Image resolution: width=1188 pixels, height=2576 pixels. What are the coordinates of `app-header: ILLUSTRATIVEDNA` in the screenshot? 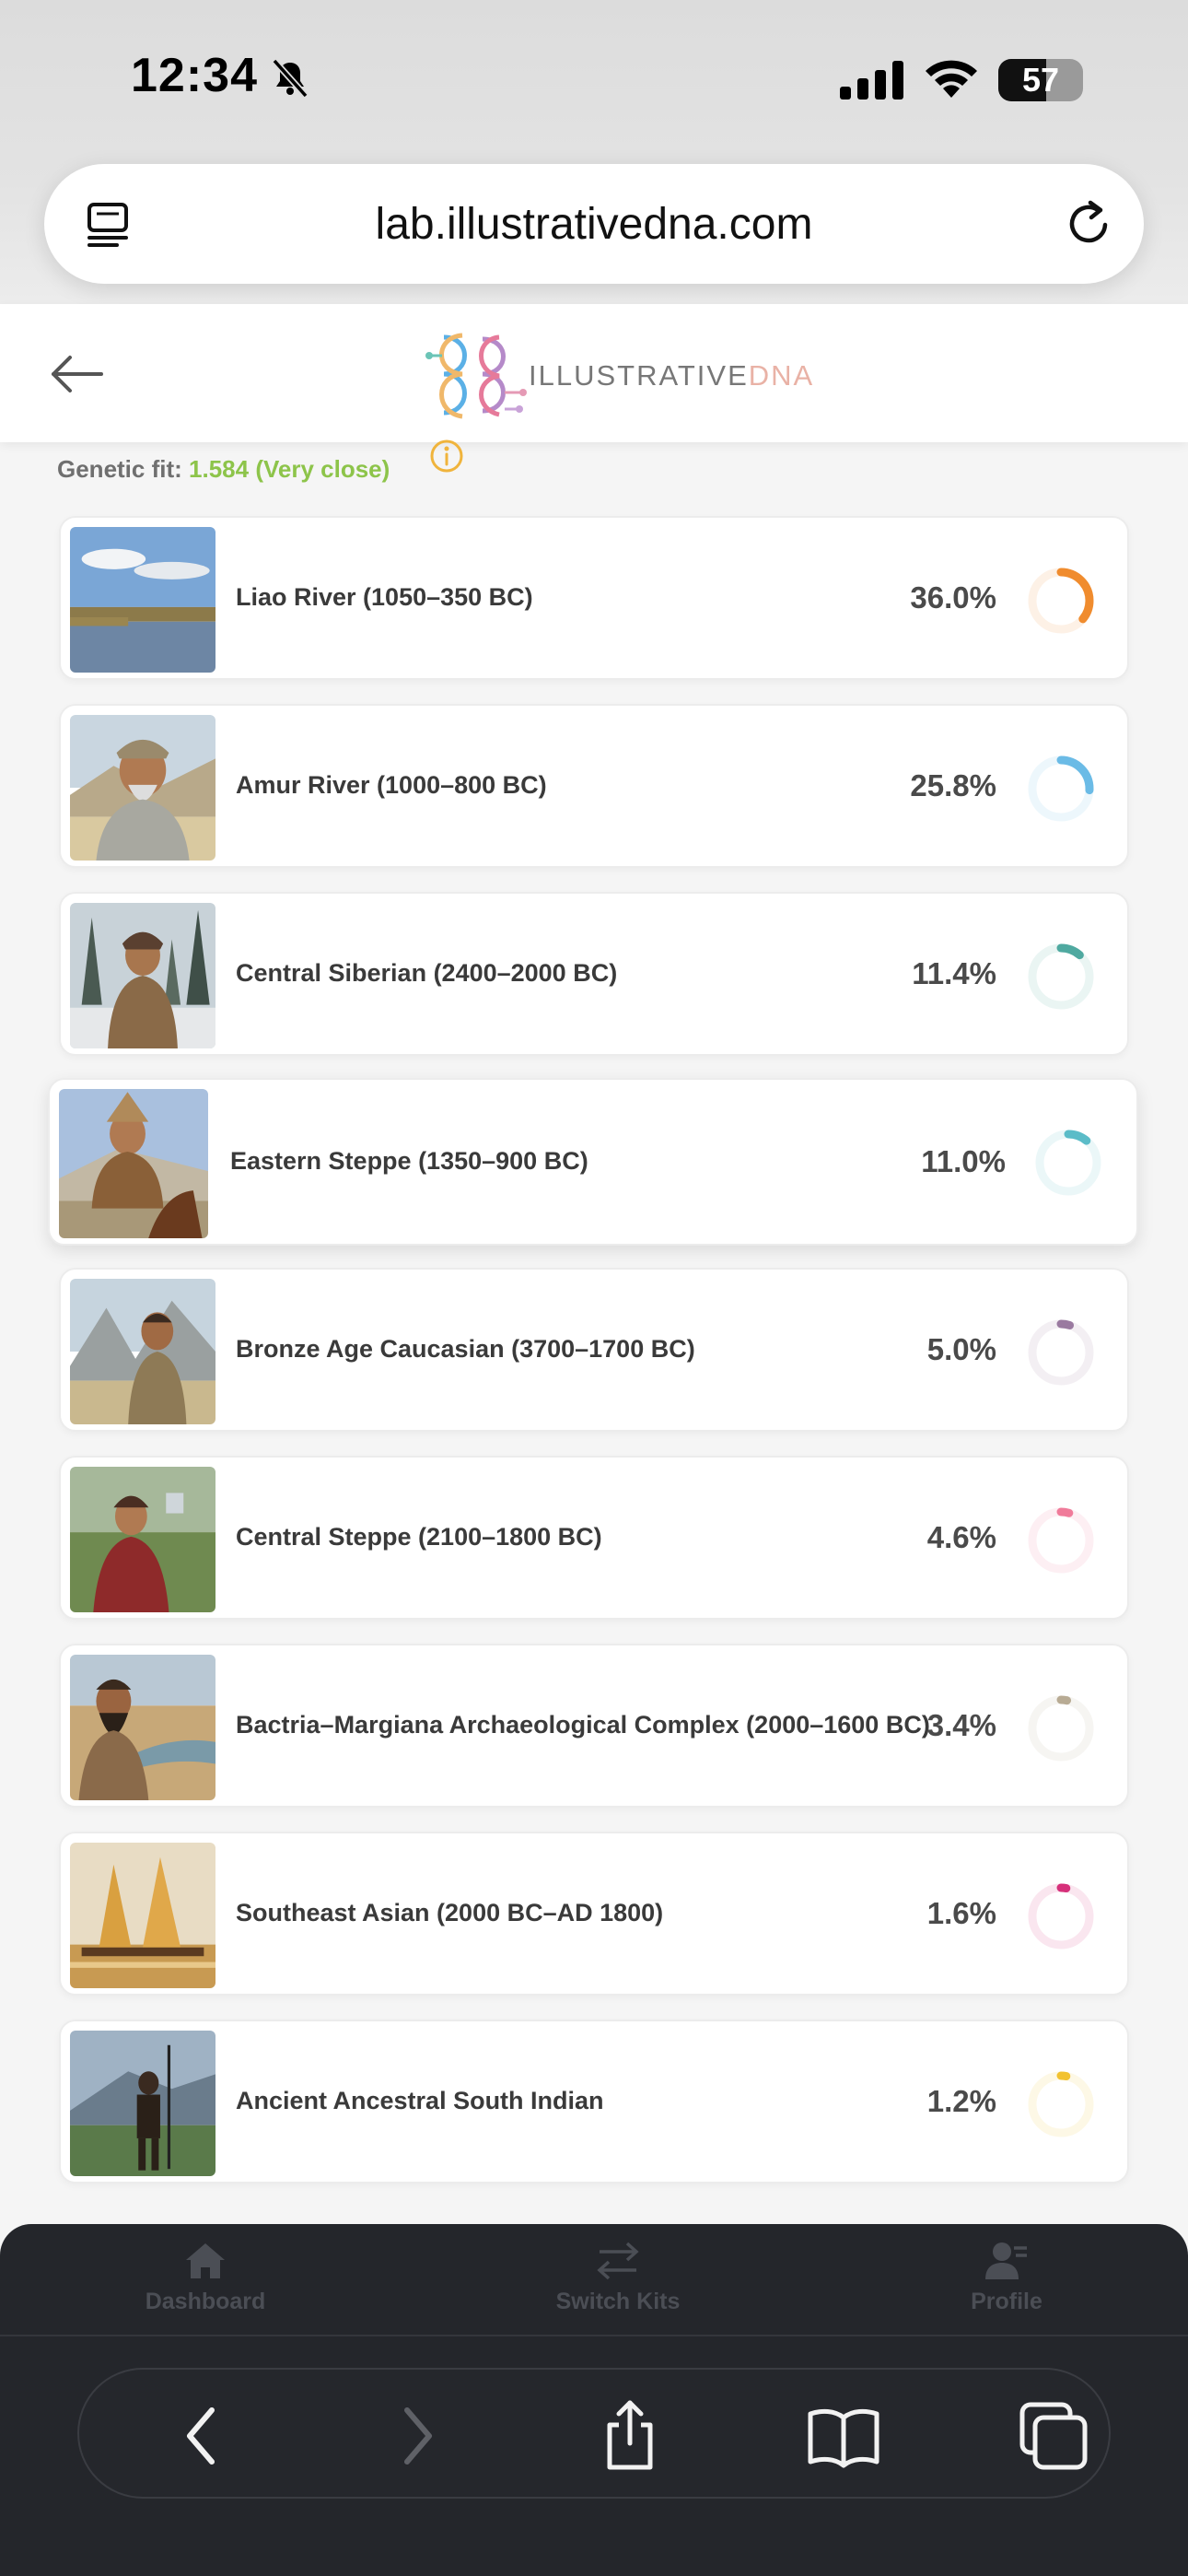 It's located at (594, 373).